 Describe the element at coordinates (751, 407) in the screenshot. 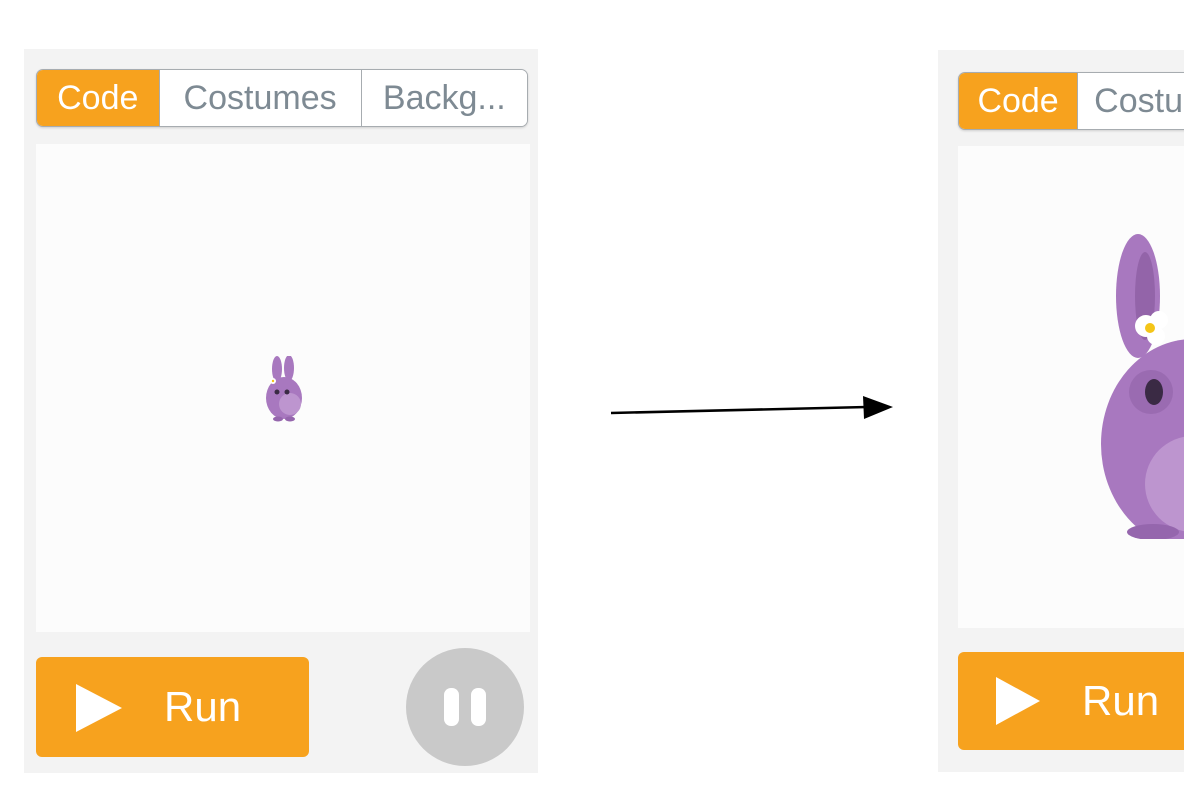

I see `right-arrow-icon` at that location.